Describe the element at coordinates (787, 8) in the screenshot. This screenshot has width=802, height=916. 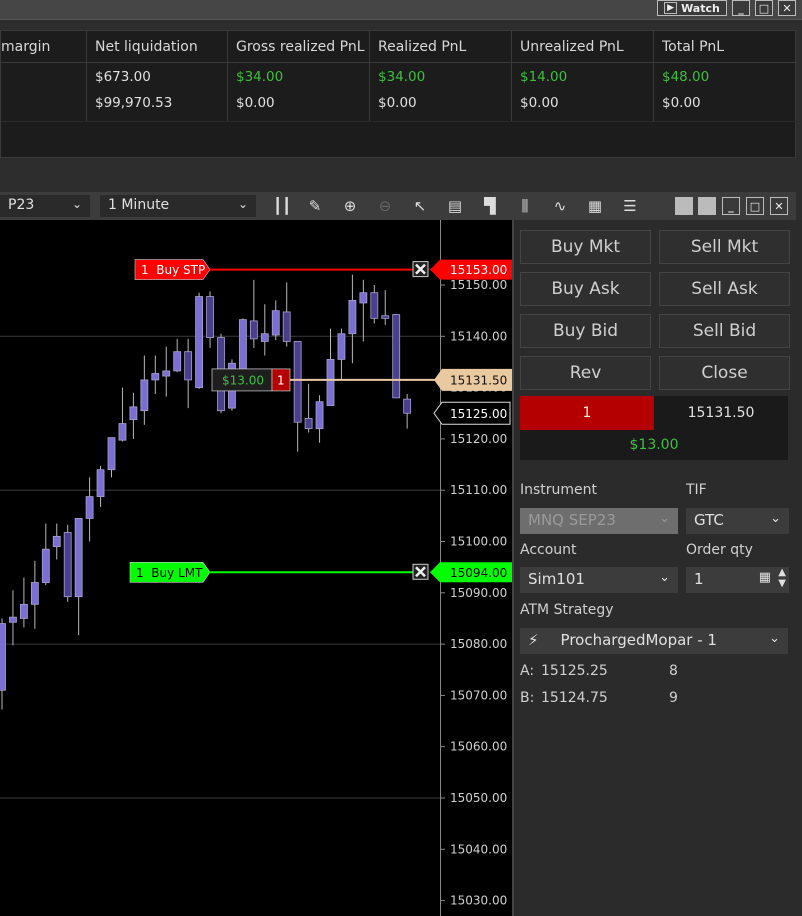
I see `close-button: ✕` at that location.